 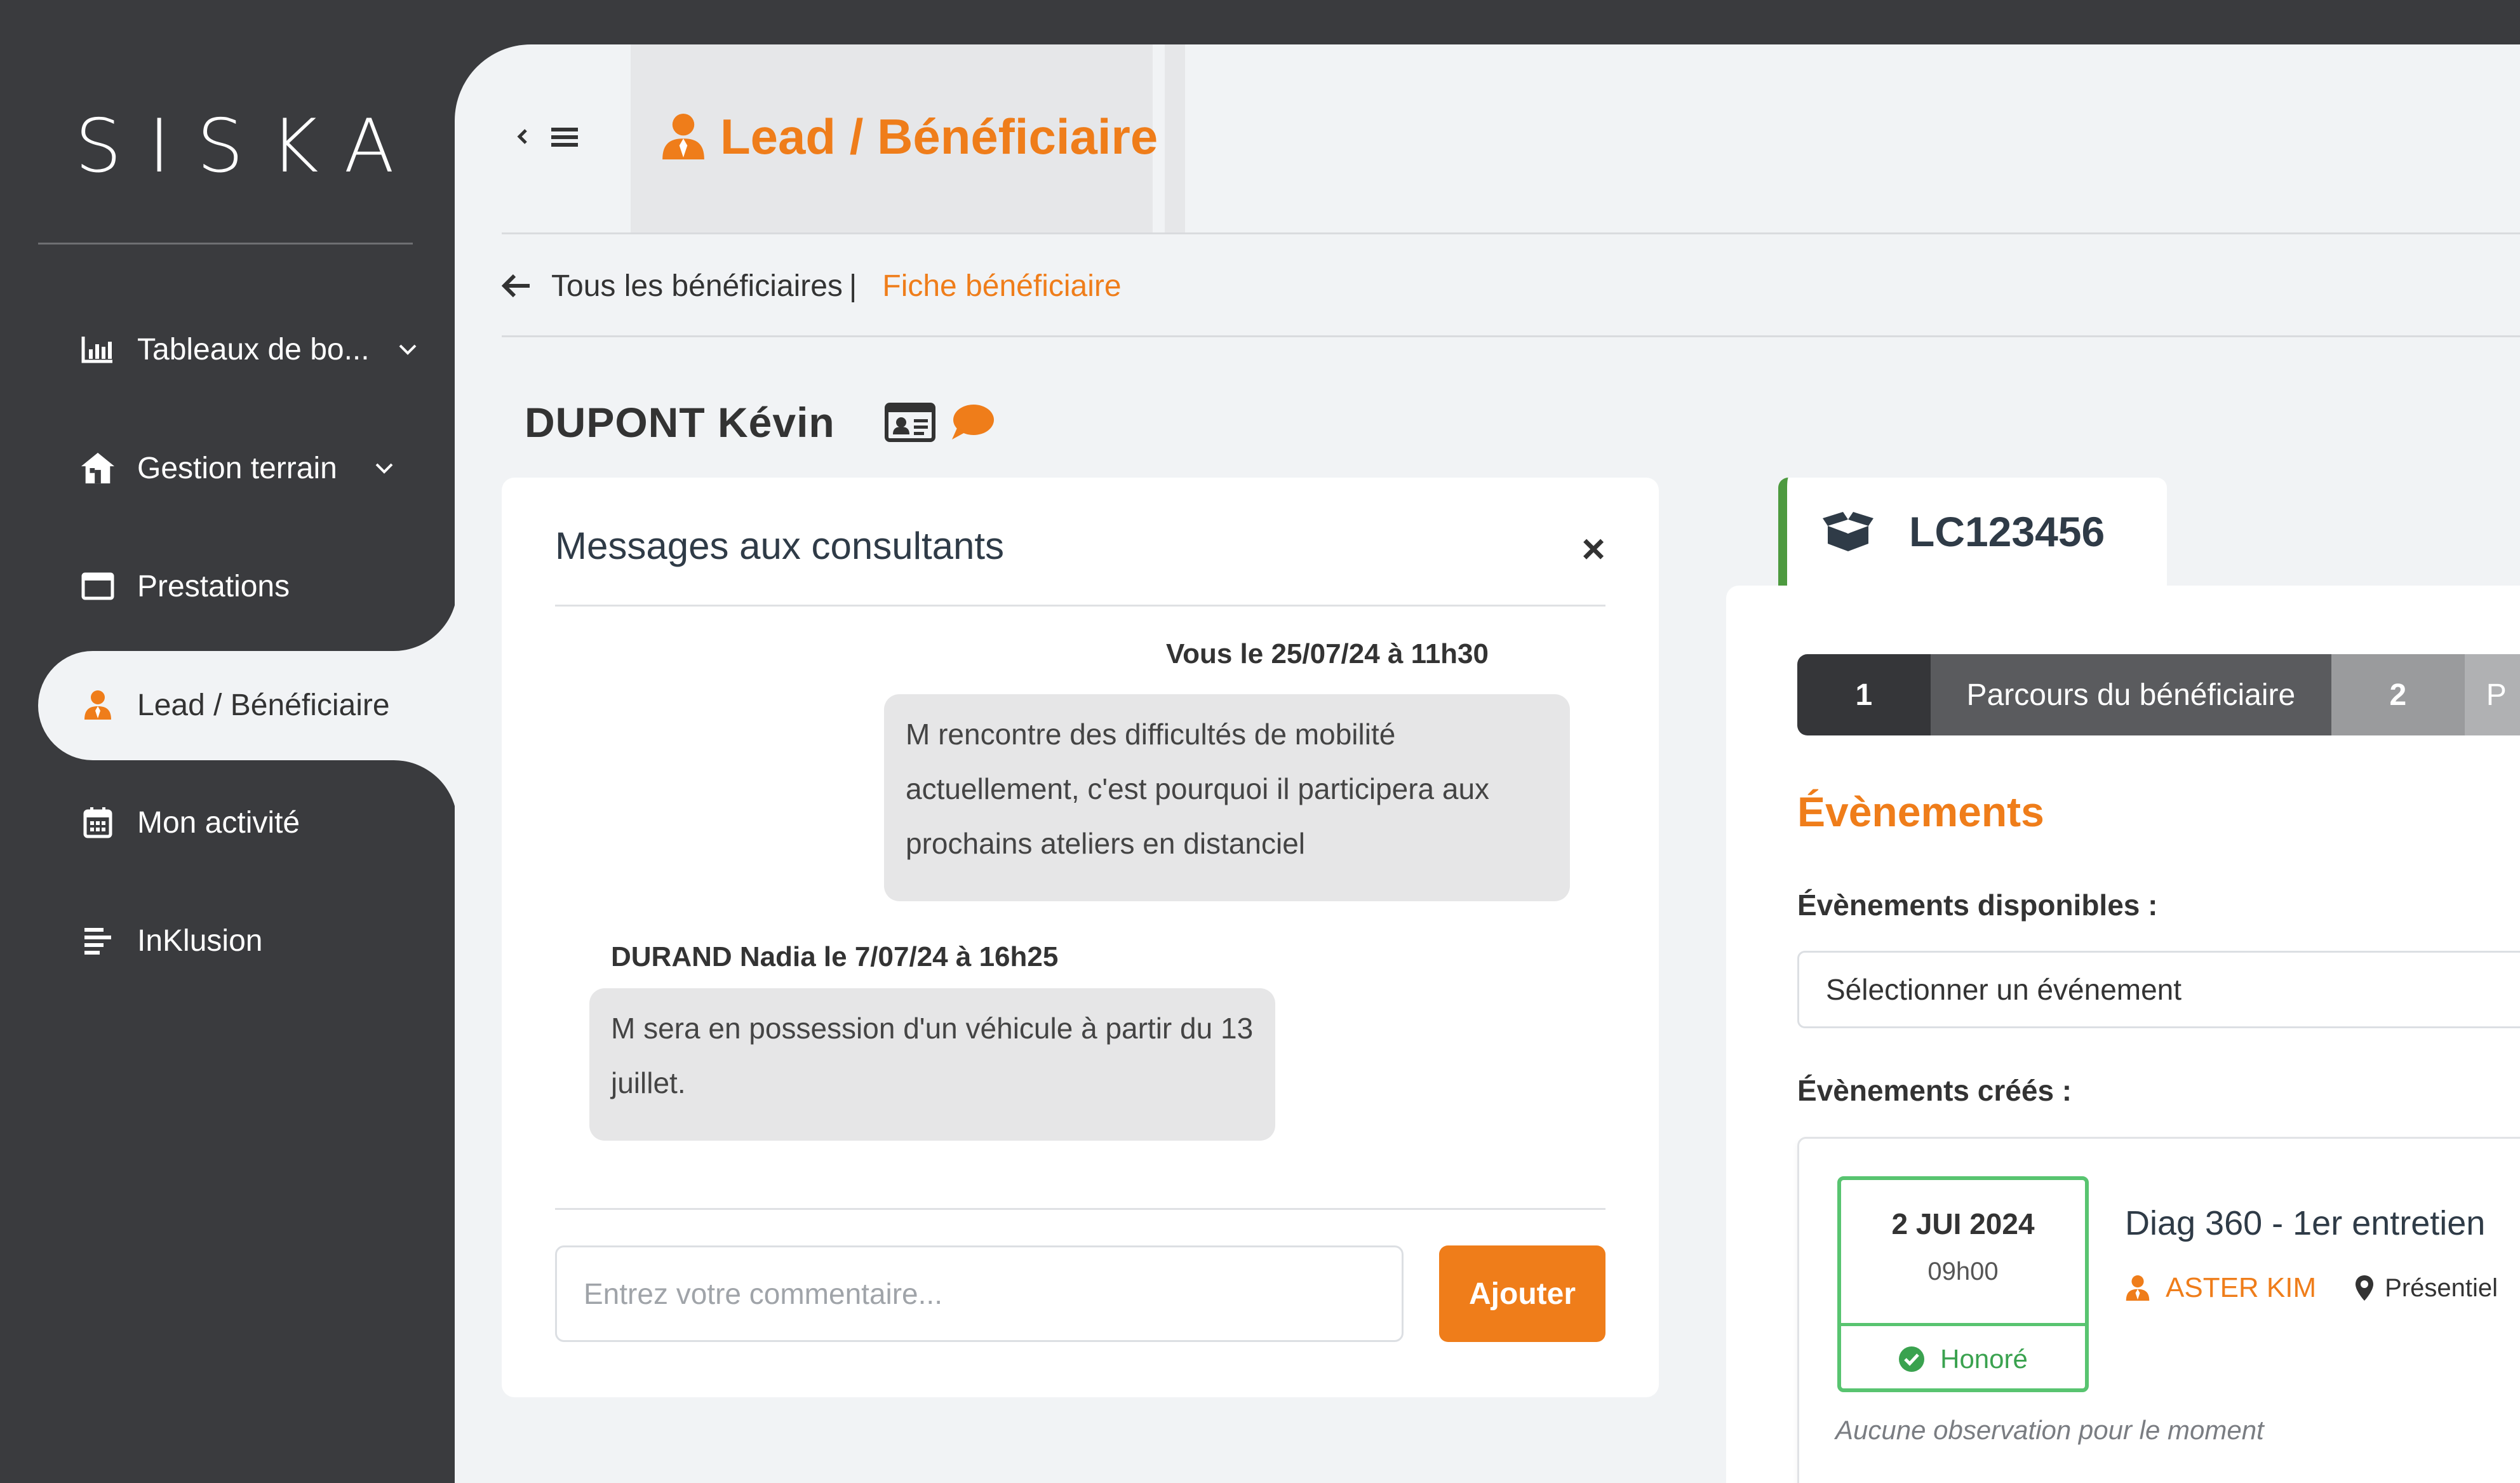 I want to click on page-header: Lead / Bénéficiaire, so click(x=909, y=136).